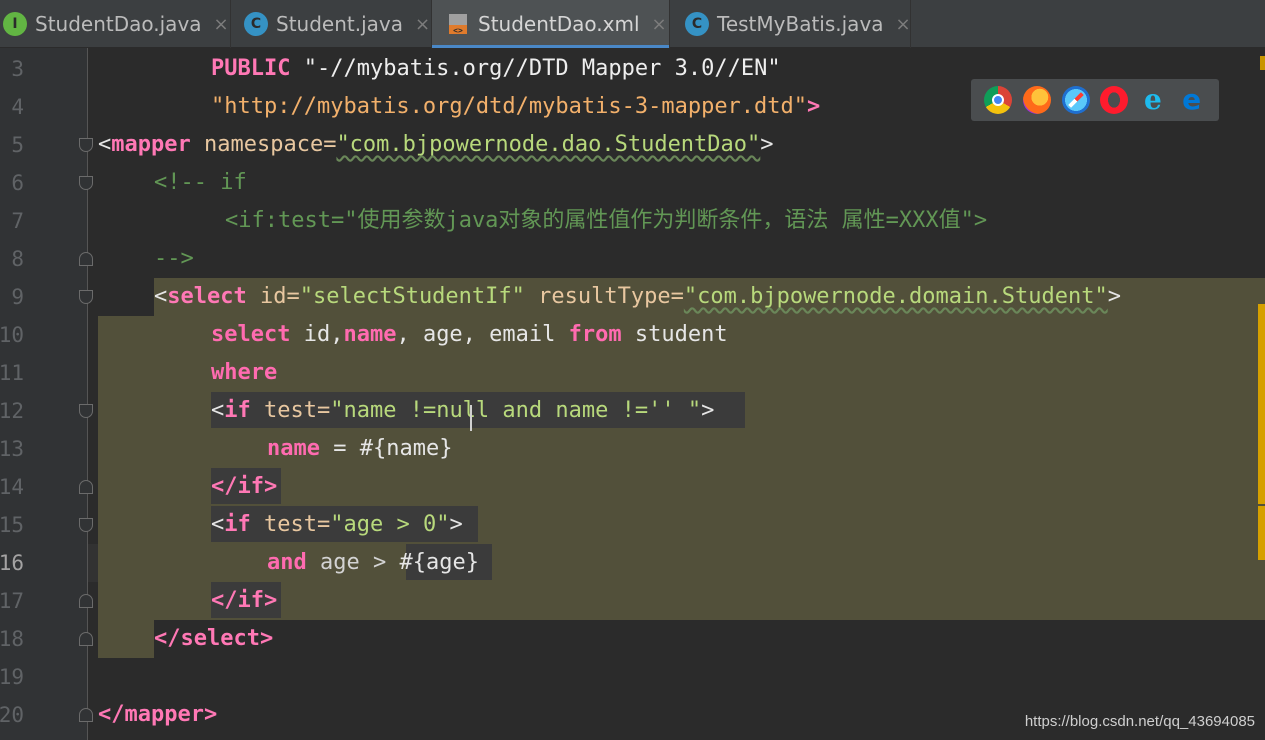 The height and width of the screenshot is (740, 1265). Describe the element at coordinates (595, 334) in the screenshot. I see `sql-keyword: from` at that location.